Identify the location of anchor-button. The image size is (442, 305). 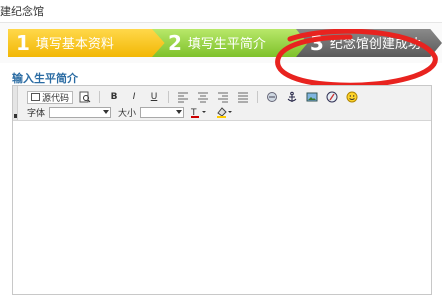
(292, 97).